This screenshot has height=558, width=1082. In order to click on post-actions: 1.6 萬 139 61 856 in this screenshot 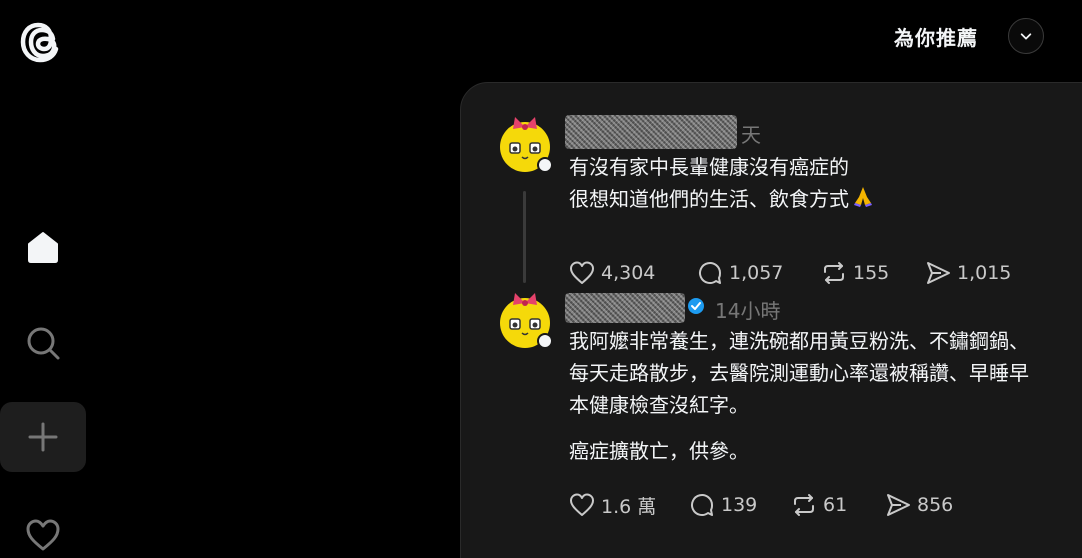, I will do `click(761, 505)`.